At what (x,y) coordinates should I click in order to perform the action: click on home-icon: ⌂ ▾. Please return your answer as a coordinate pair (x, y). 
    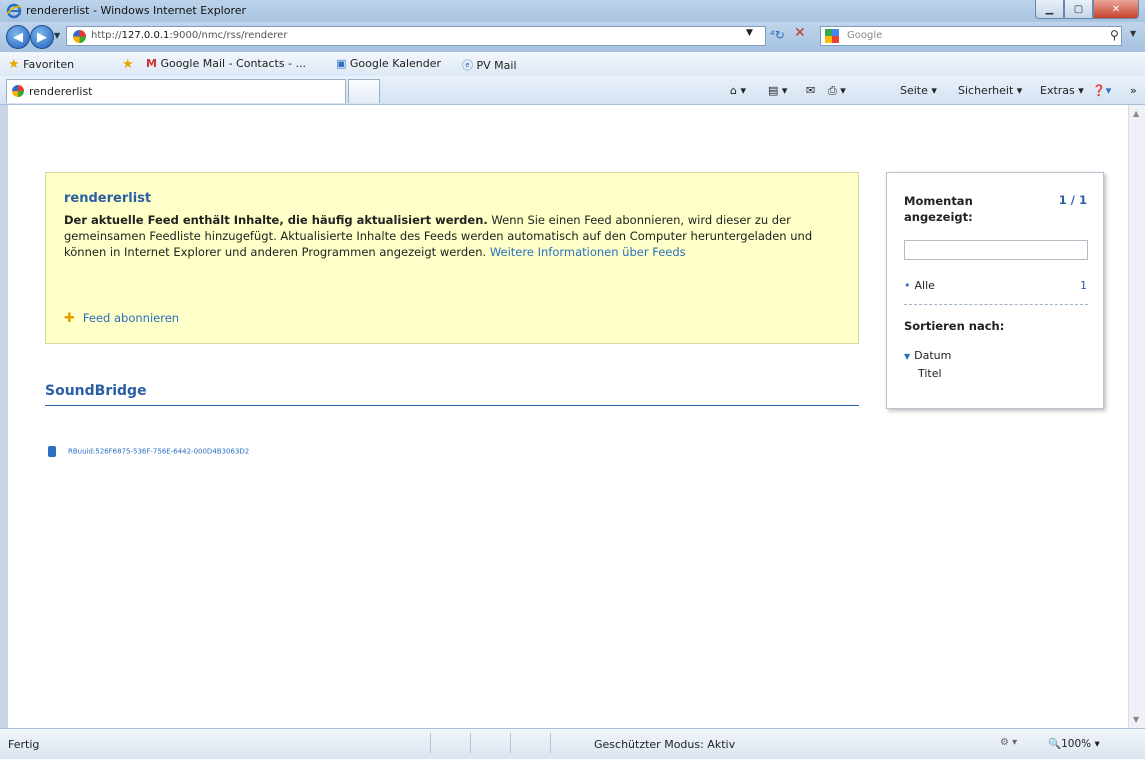
    Looking at the image, I should click on (738, 90).